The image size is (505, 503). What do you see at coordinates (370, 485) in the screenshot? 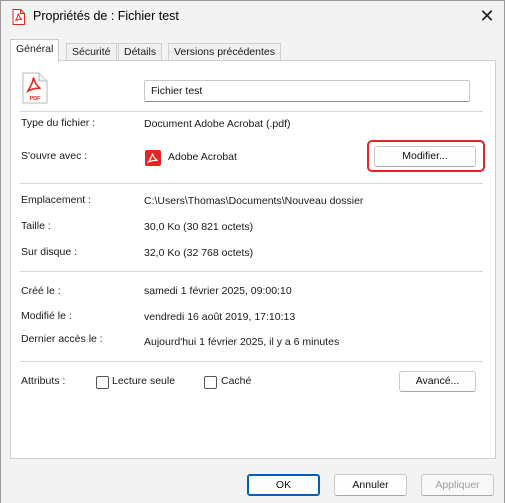
I see `cancel-button: Annuler` at bounding box center [370, 485].